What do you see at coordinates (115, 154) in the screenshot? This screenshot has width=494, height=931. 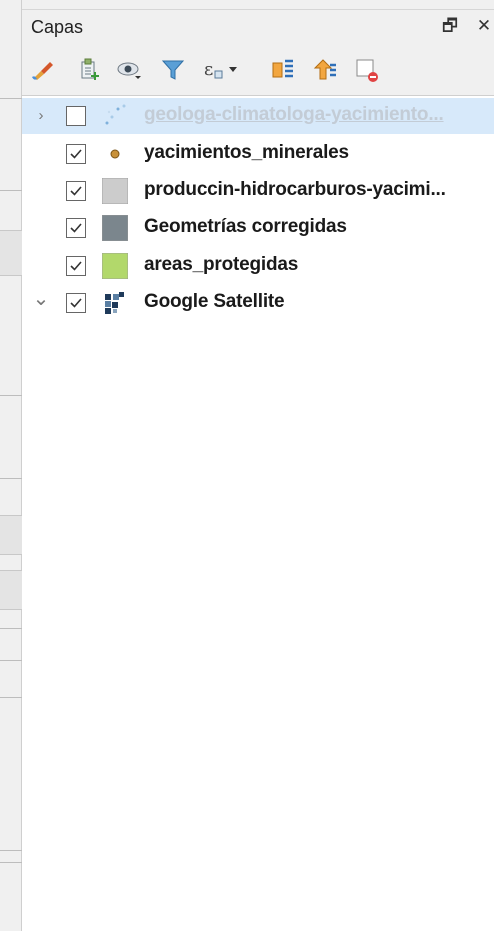 I see `point-symbol-icon` at bounding box center [115, 154].